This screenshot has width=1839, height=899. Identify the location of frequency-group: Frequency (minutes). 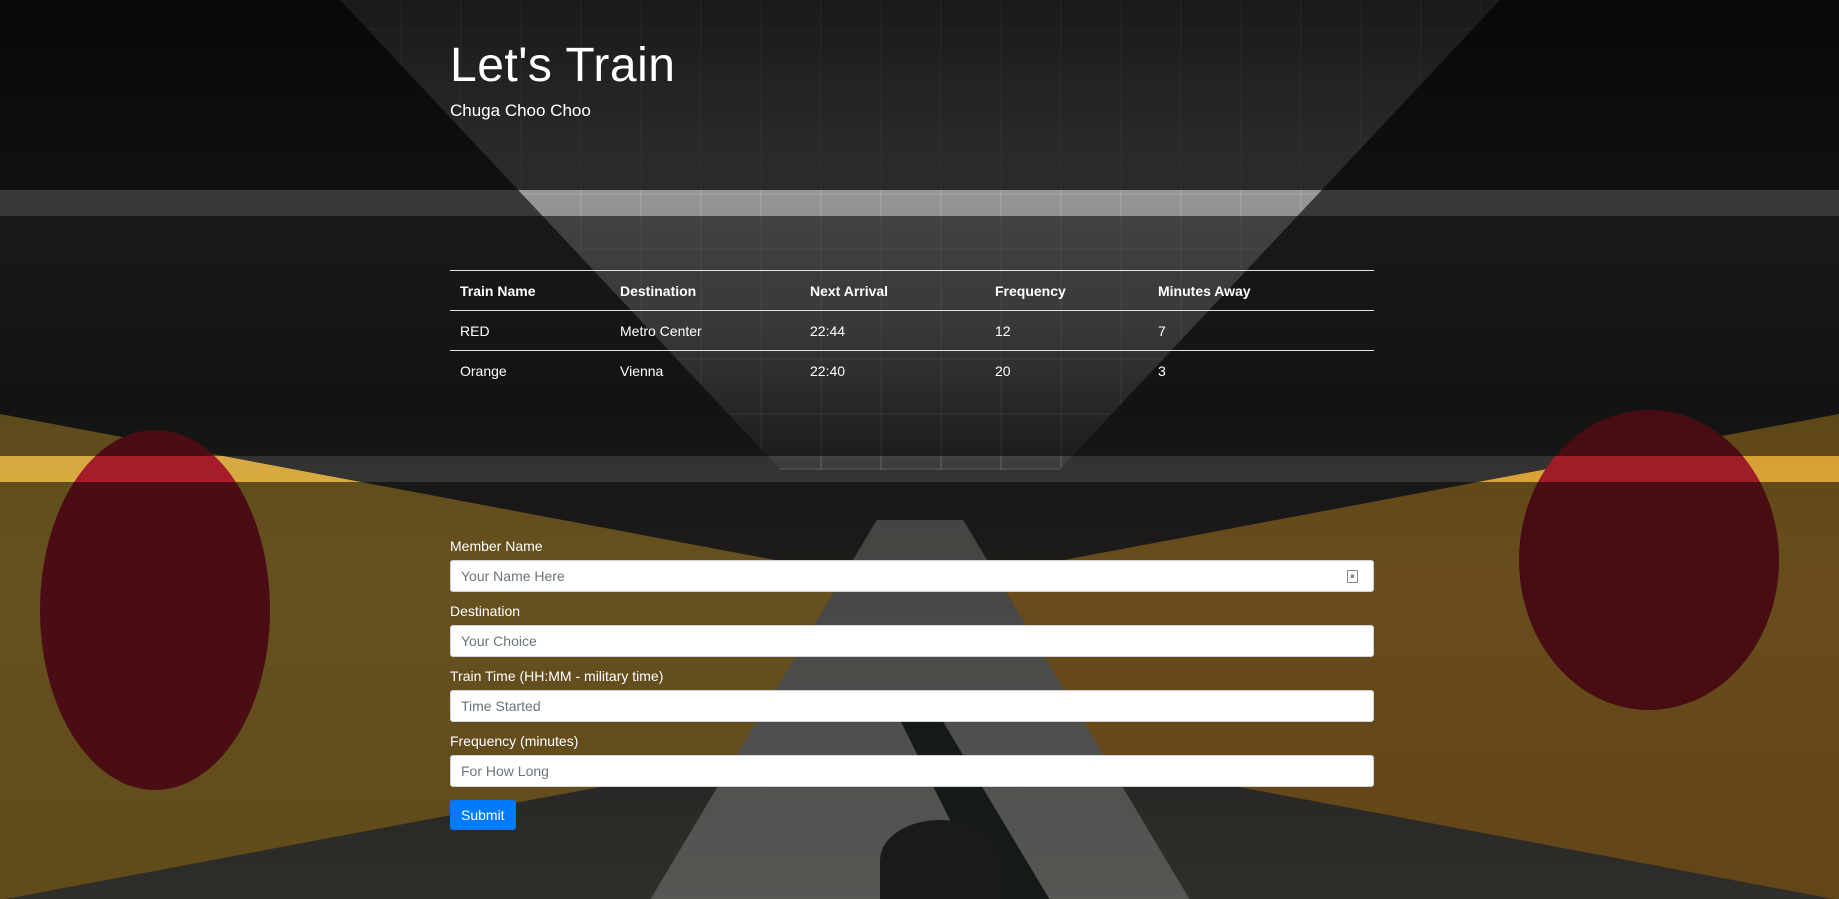
(912, 760).